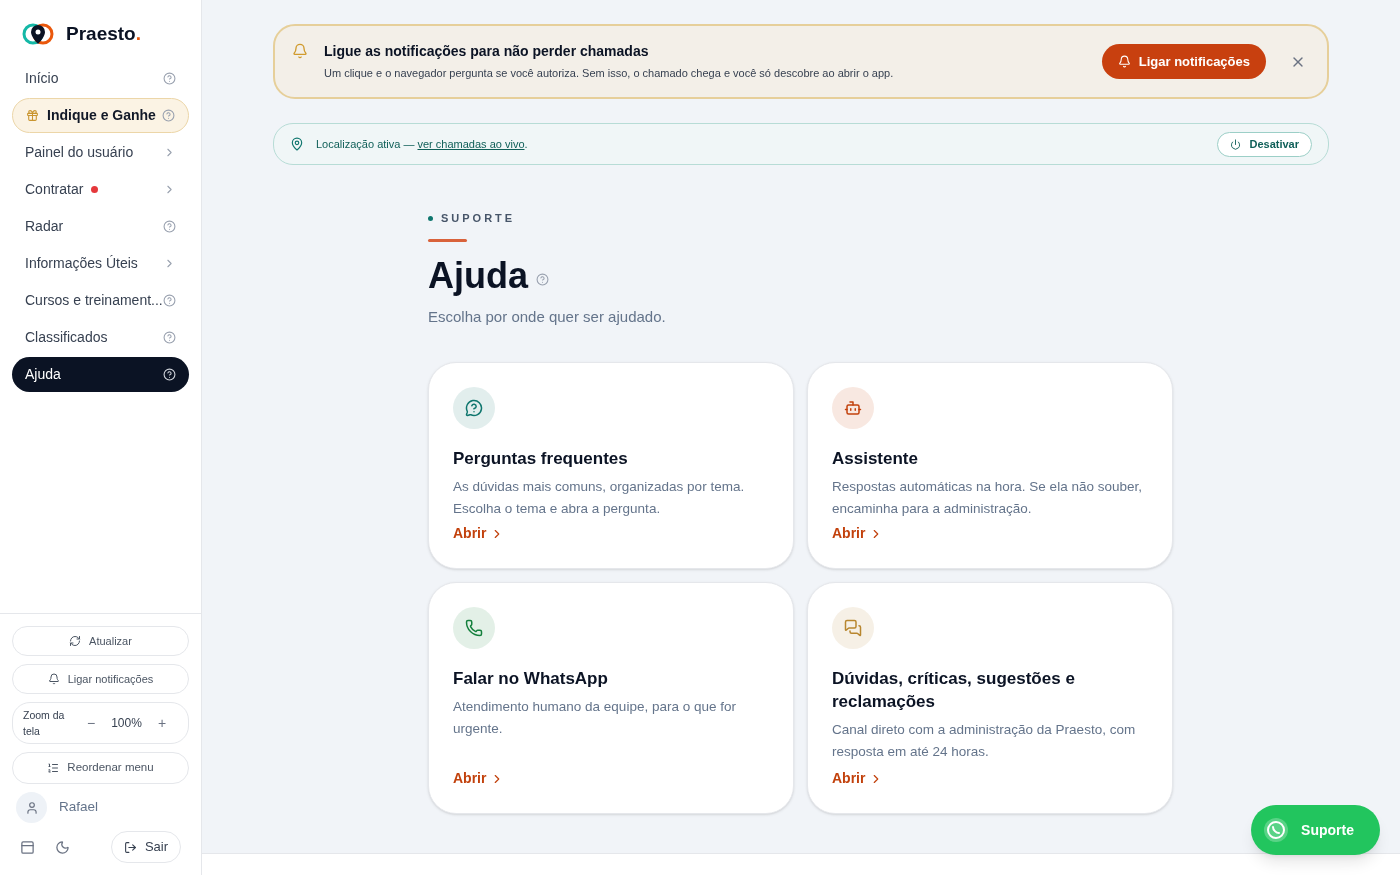 This screenshot has height=875, width=1400. What do you see at coordinates (474, 628) in the screenshot?
I see `phone-icon` at bounding box center [474, 628].